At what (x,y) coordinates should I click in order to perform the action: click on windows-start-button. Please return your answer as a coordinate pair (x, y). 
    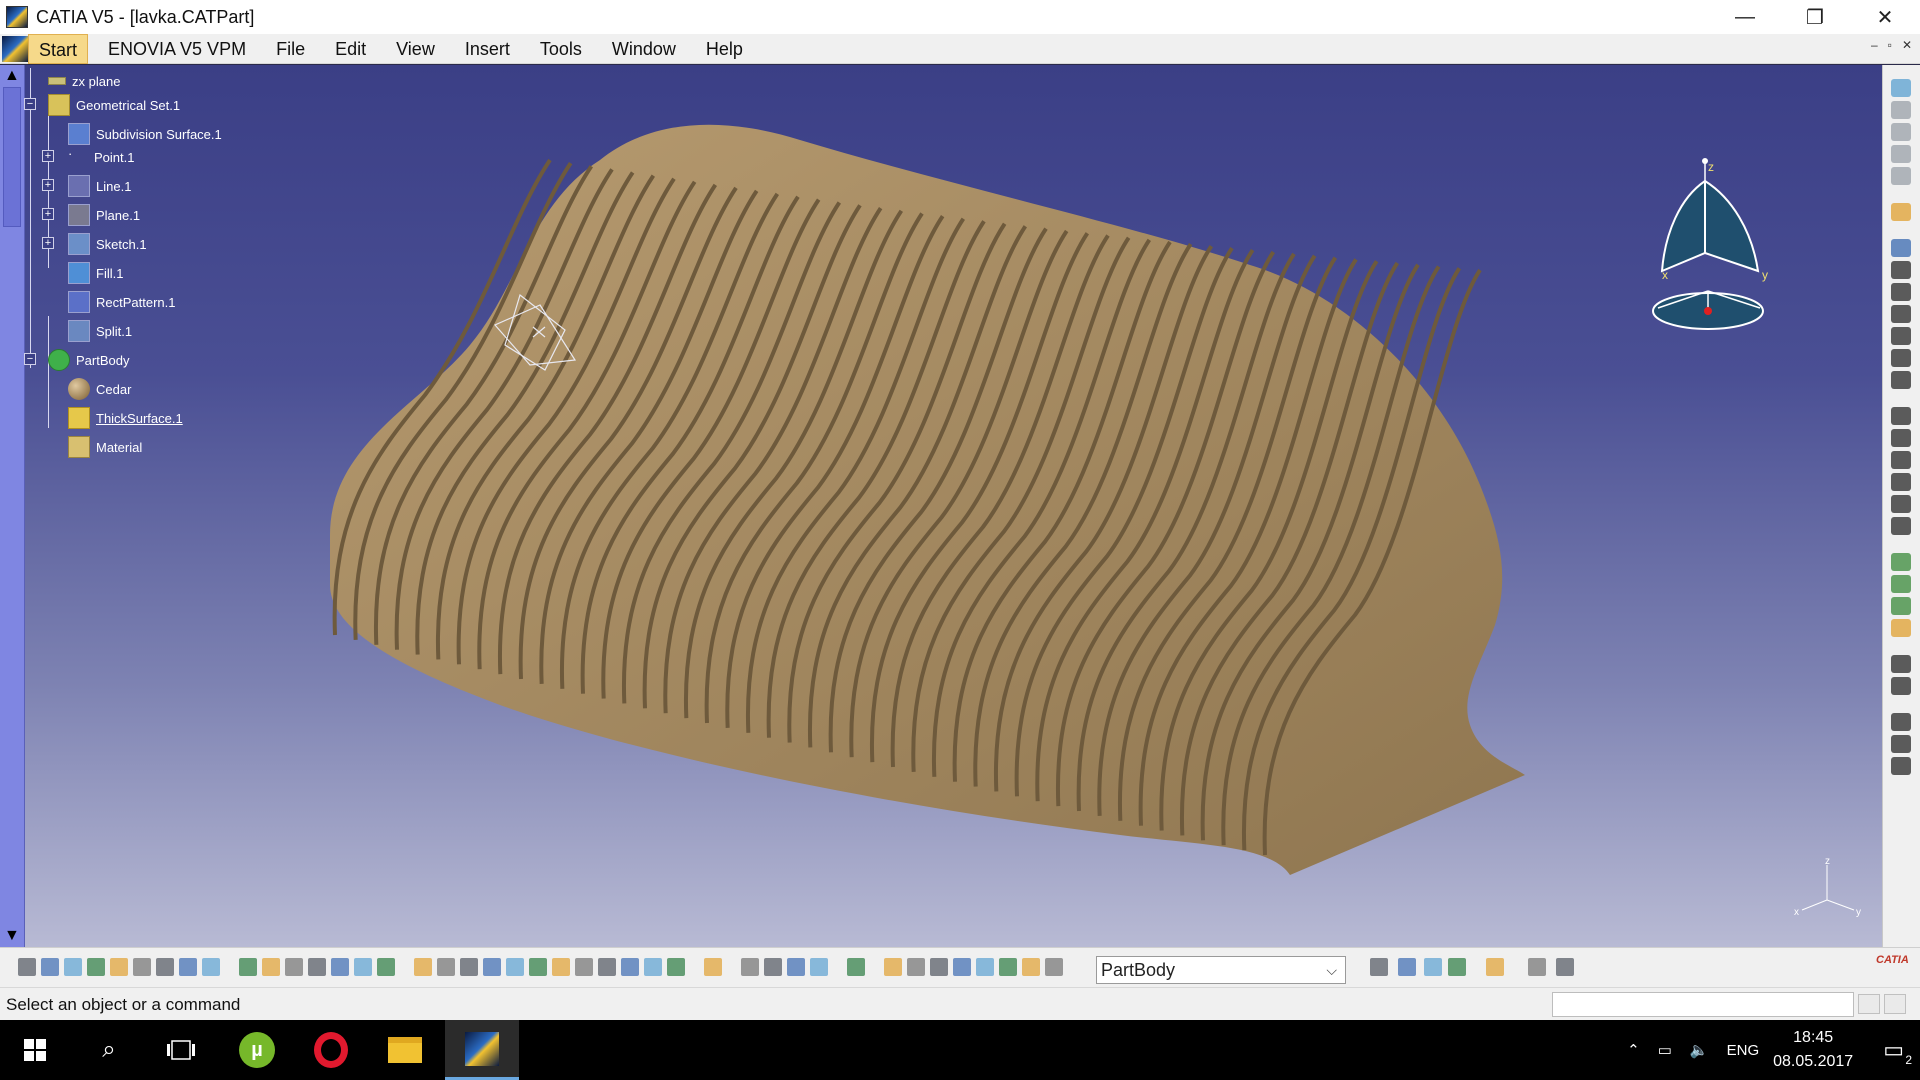
    Looking at the image, I should click on (35, 1050).